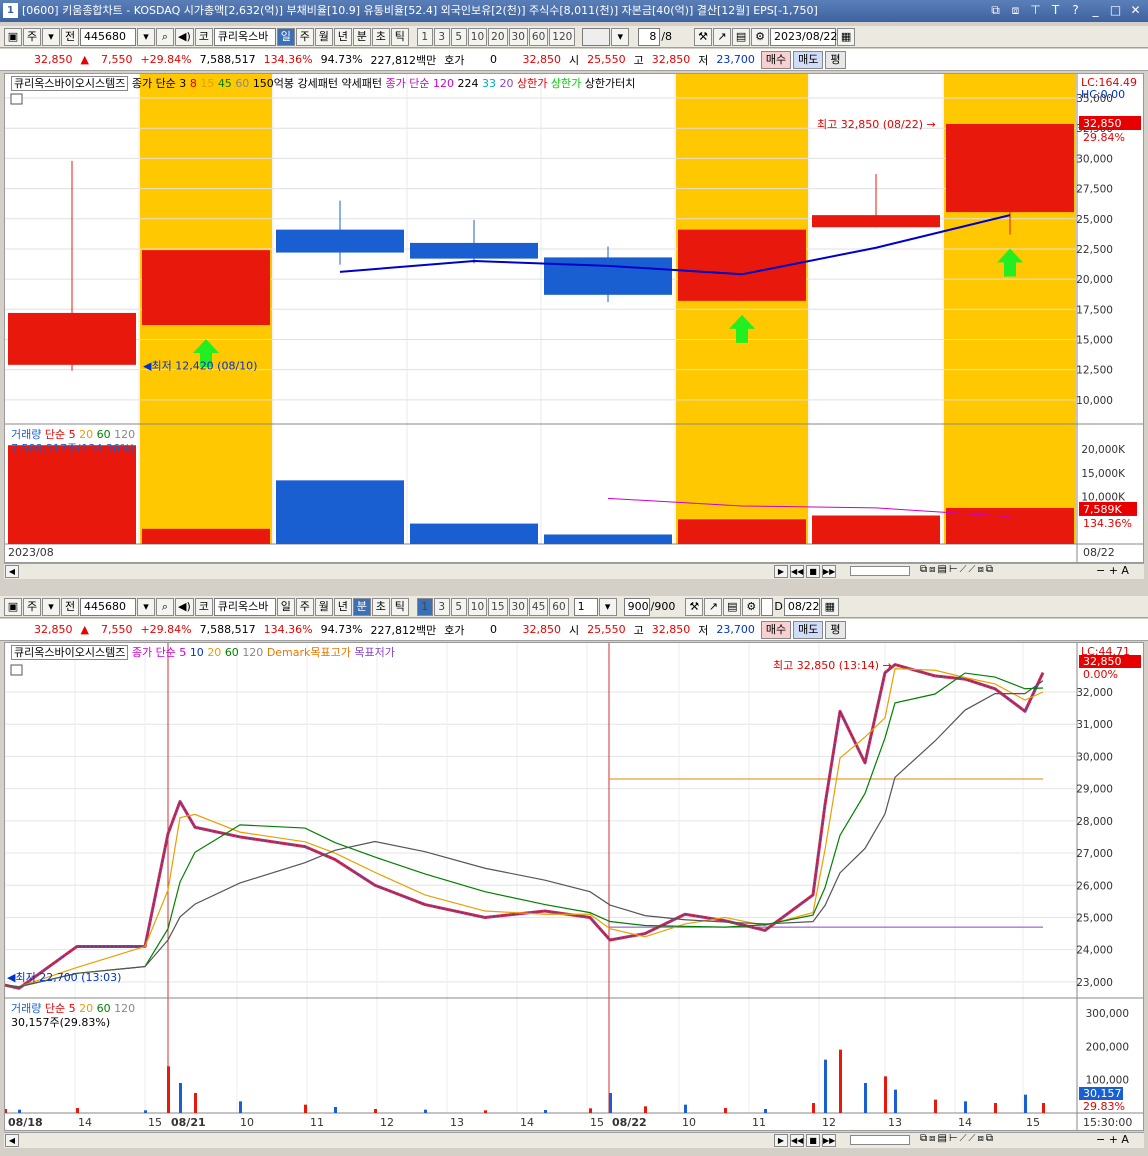 This screenshot has height=1156, width=1148. Describe the element at coordinates (574, 1140) in the screenshot. I see `bottom-scrollbar: ◀ ▶ ◀◀ ■ ▶▶ ⧉⧈▤⊢⟋⟋⧈⧉ − + A` at that location.